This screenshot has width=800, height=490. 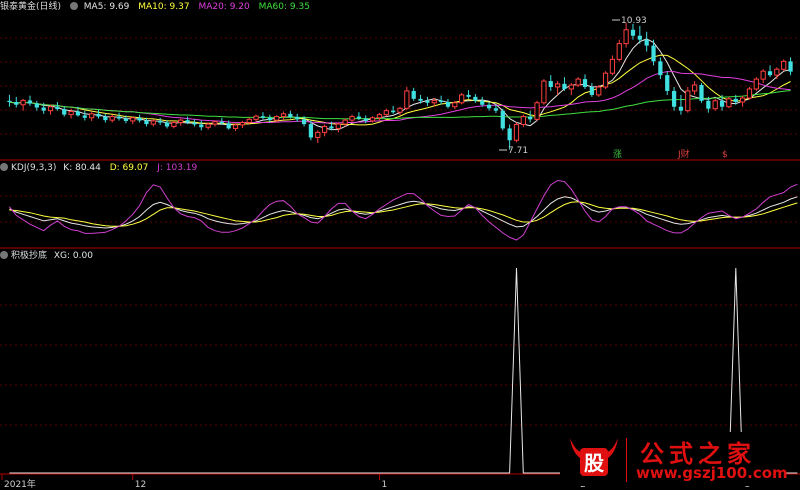 I want to click on logo-glyph: 股, so click(x=594, y=463).